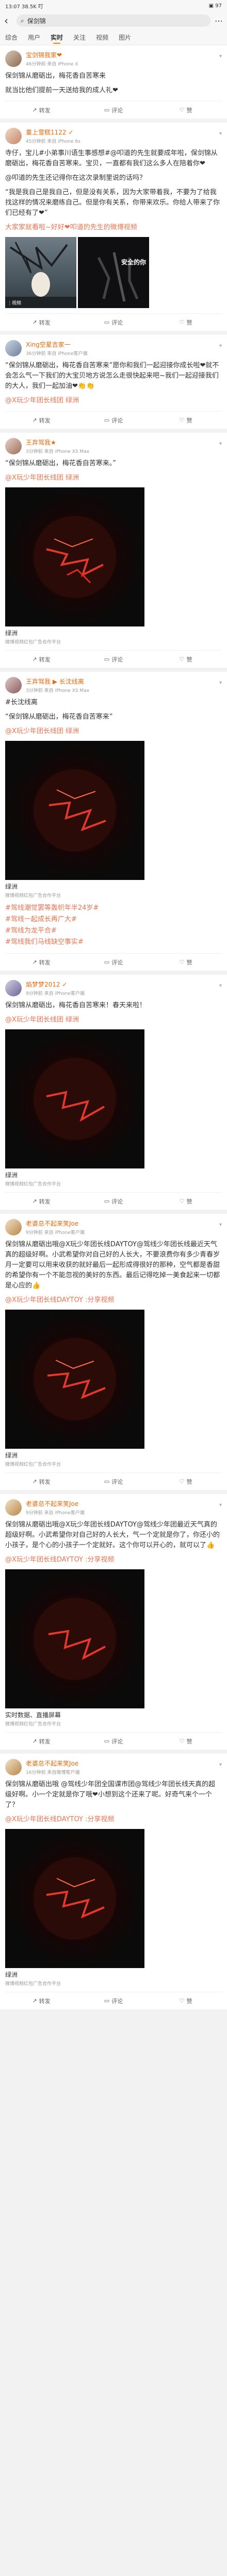 The width and height of the screenshot is (227, 2576). I want to click on post-pictures: ⋮视频 安全的你, so click(113, 272).